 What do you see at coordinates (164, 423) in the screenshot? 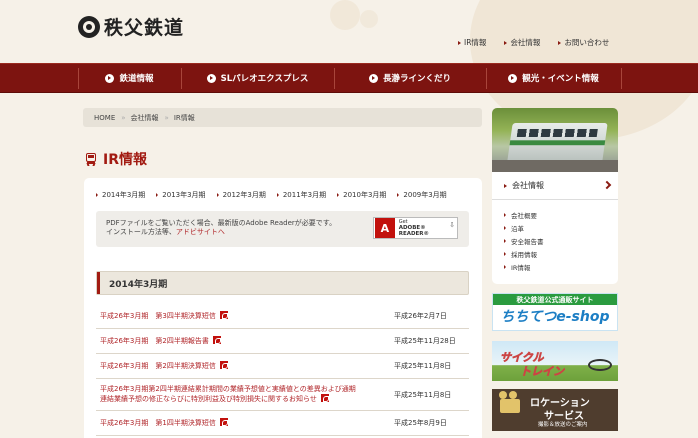
I see `document-link: 平成26年3月期 第1四半期決算短信` at bounding box center [164, 423].